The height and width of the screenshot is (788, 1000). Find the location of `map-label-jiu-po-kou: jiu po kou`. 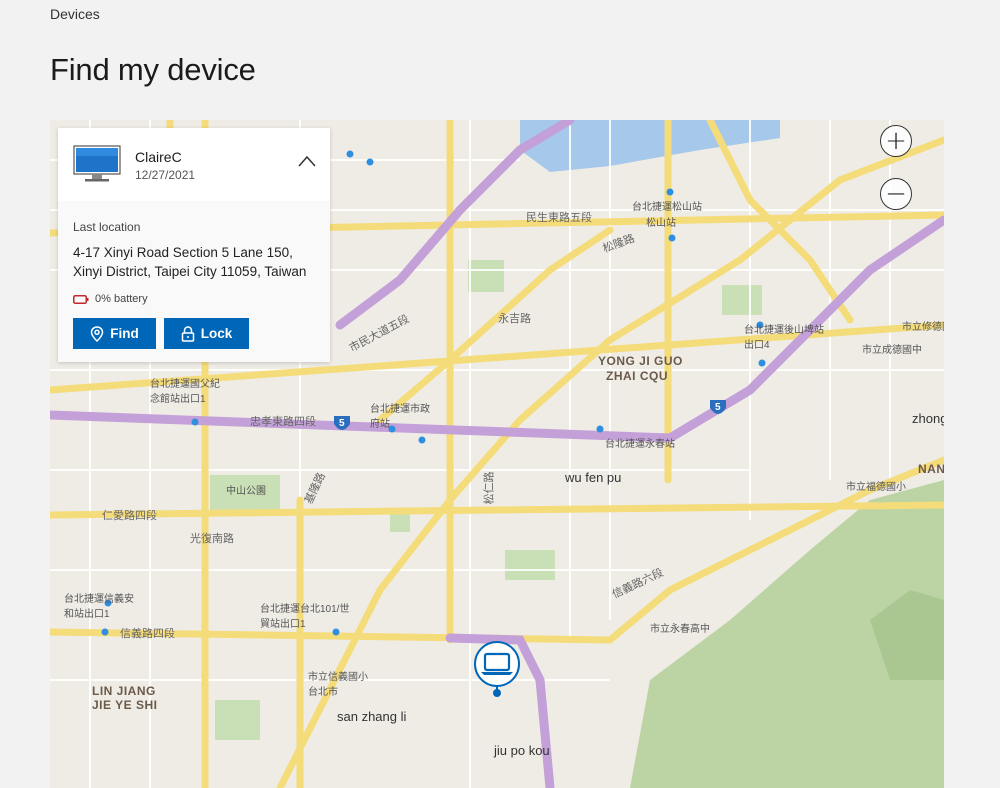

map-label-jiu-po-kou: jiu po kou is located at coordinates (522, 750).